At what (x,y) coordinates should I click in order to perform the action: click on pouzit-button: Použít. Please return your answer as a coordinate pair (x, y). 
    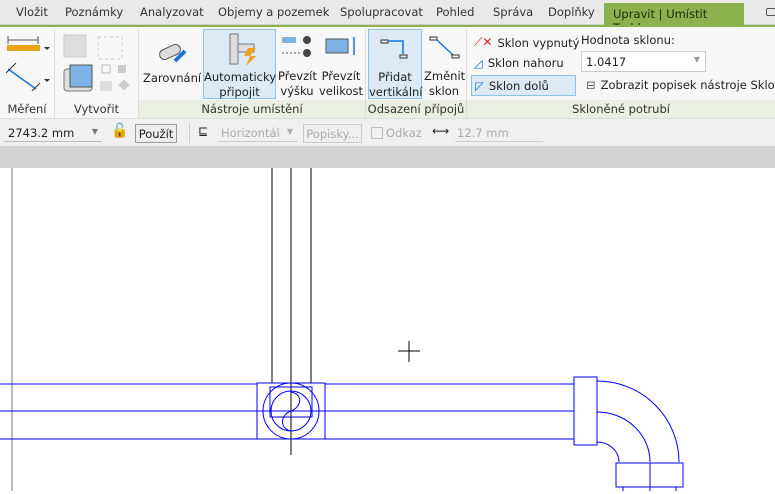
    Looking at the image, I should click on (156, 133).